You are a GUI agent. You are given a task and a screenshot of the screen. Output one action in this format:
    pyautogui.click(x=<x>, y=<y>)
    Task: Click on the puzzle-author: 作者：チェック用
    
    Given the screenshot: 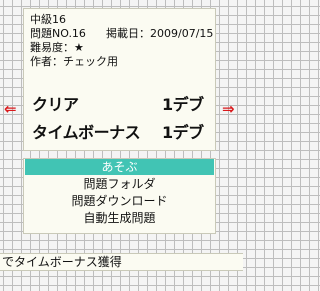 What is the action you would take?
    pyautogui.click(x=74, y=61)
    